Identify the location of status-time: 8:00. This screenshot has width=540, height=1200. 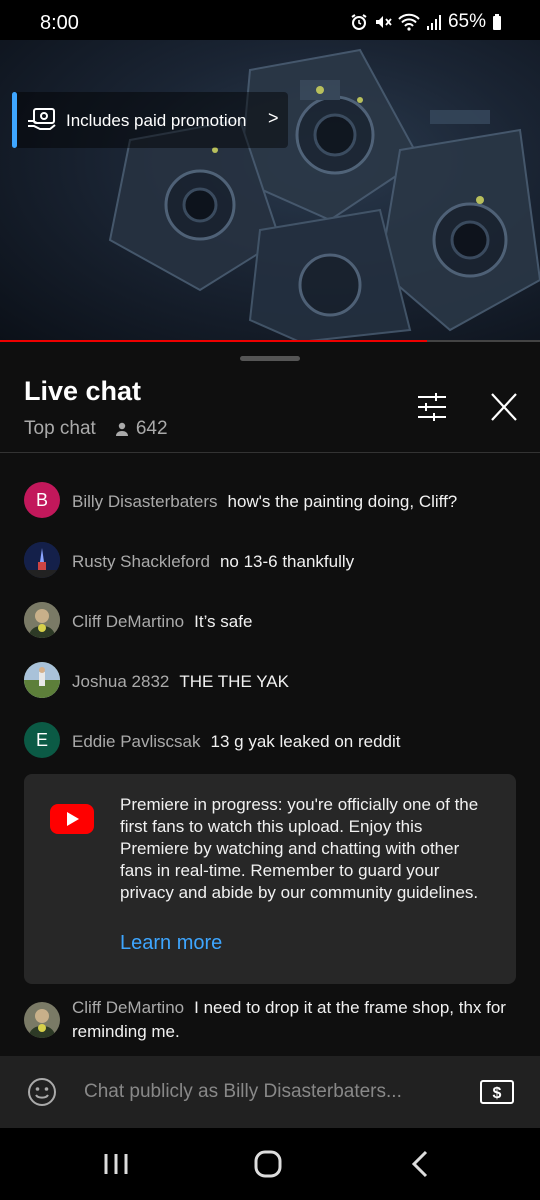
(59, 23).